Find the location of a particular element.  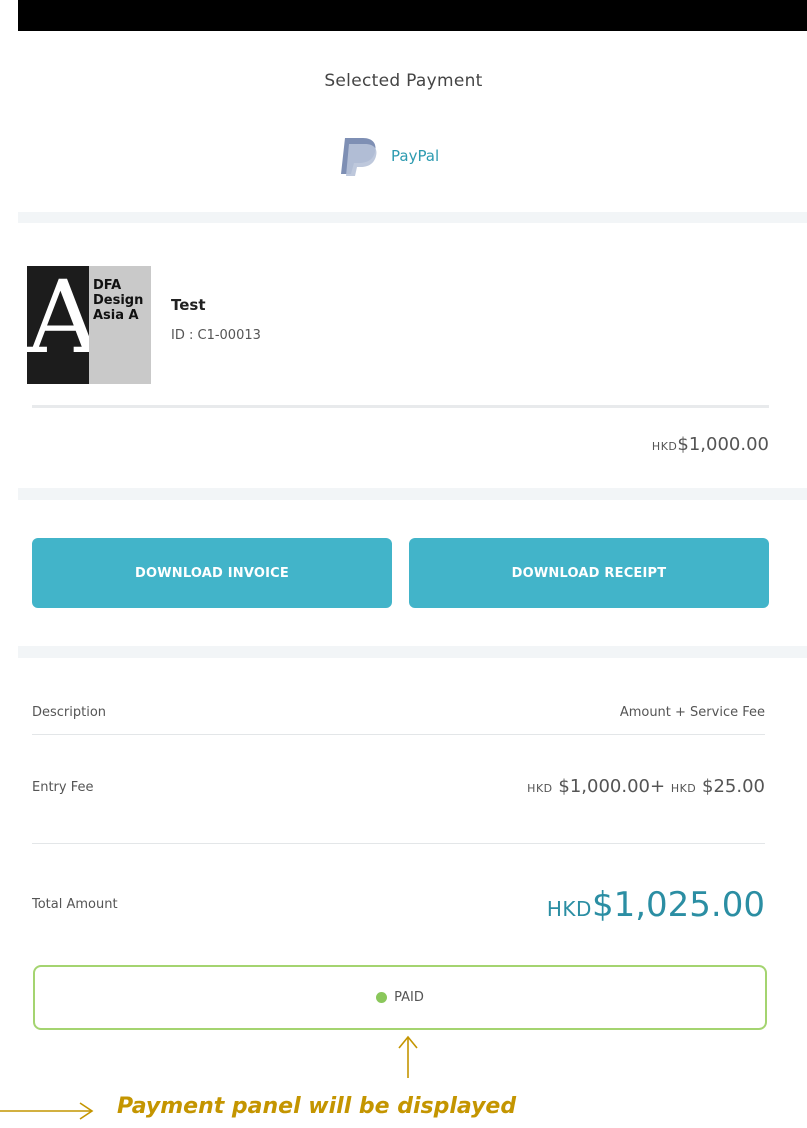

payment-method-name: PayPal is located at coordinates (415, 156).